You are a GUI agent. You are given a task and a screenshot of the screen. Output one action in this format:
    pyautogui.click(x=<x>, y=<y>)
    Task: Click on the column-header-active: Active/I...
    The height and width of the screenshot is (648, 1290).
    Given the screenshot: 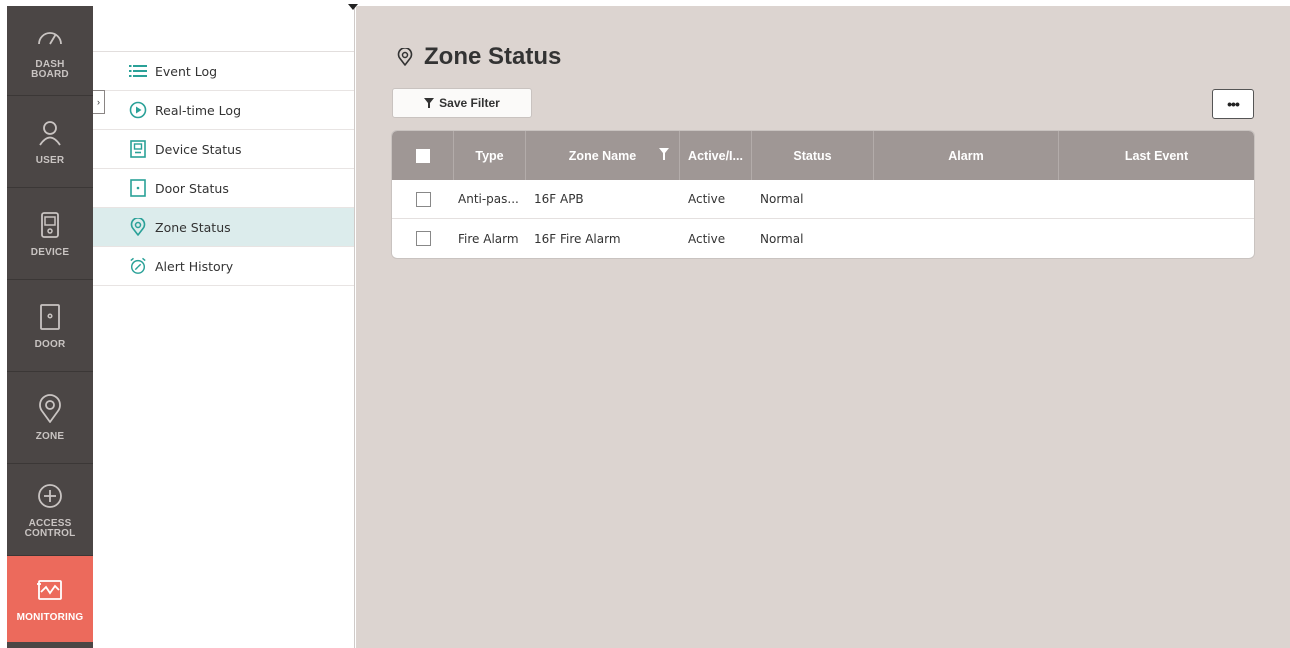 What is the action you would take?
    pyautogui.click(x=716, y=155)
    